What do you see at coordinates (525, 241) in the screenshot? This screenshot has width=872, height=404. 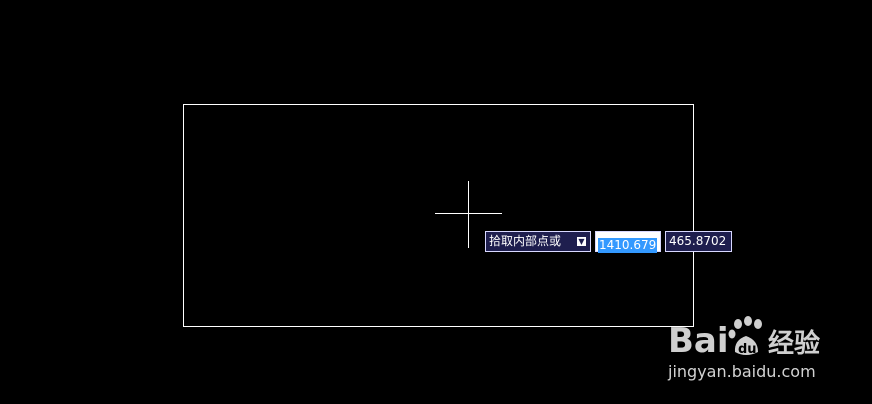 I see `prompt-label: 拾取内部点或` at bounding box center [525, 241].